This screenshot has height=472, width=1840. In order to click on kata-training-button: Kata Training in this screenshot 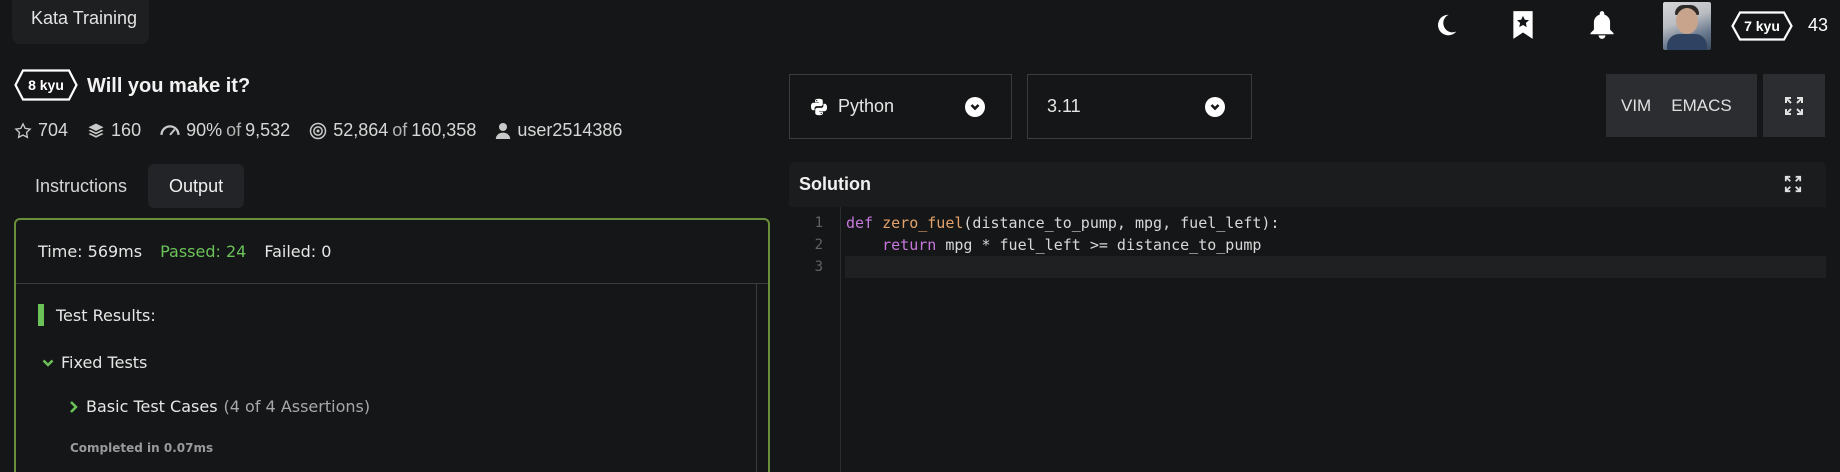, I will do `click(80, 22)`.